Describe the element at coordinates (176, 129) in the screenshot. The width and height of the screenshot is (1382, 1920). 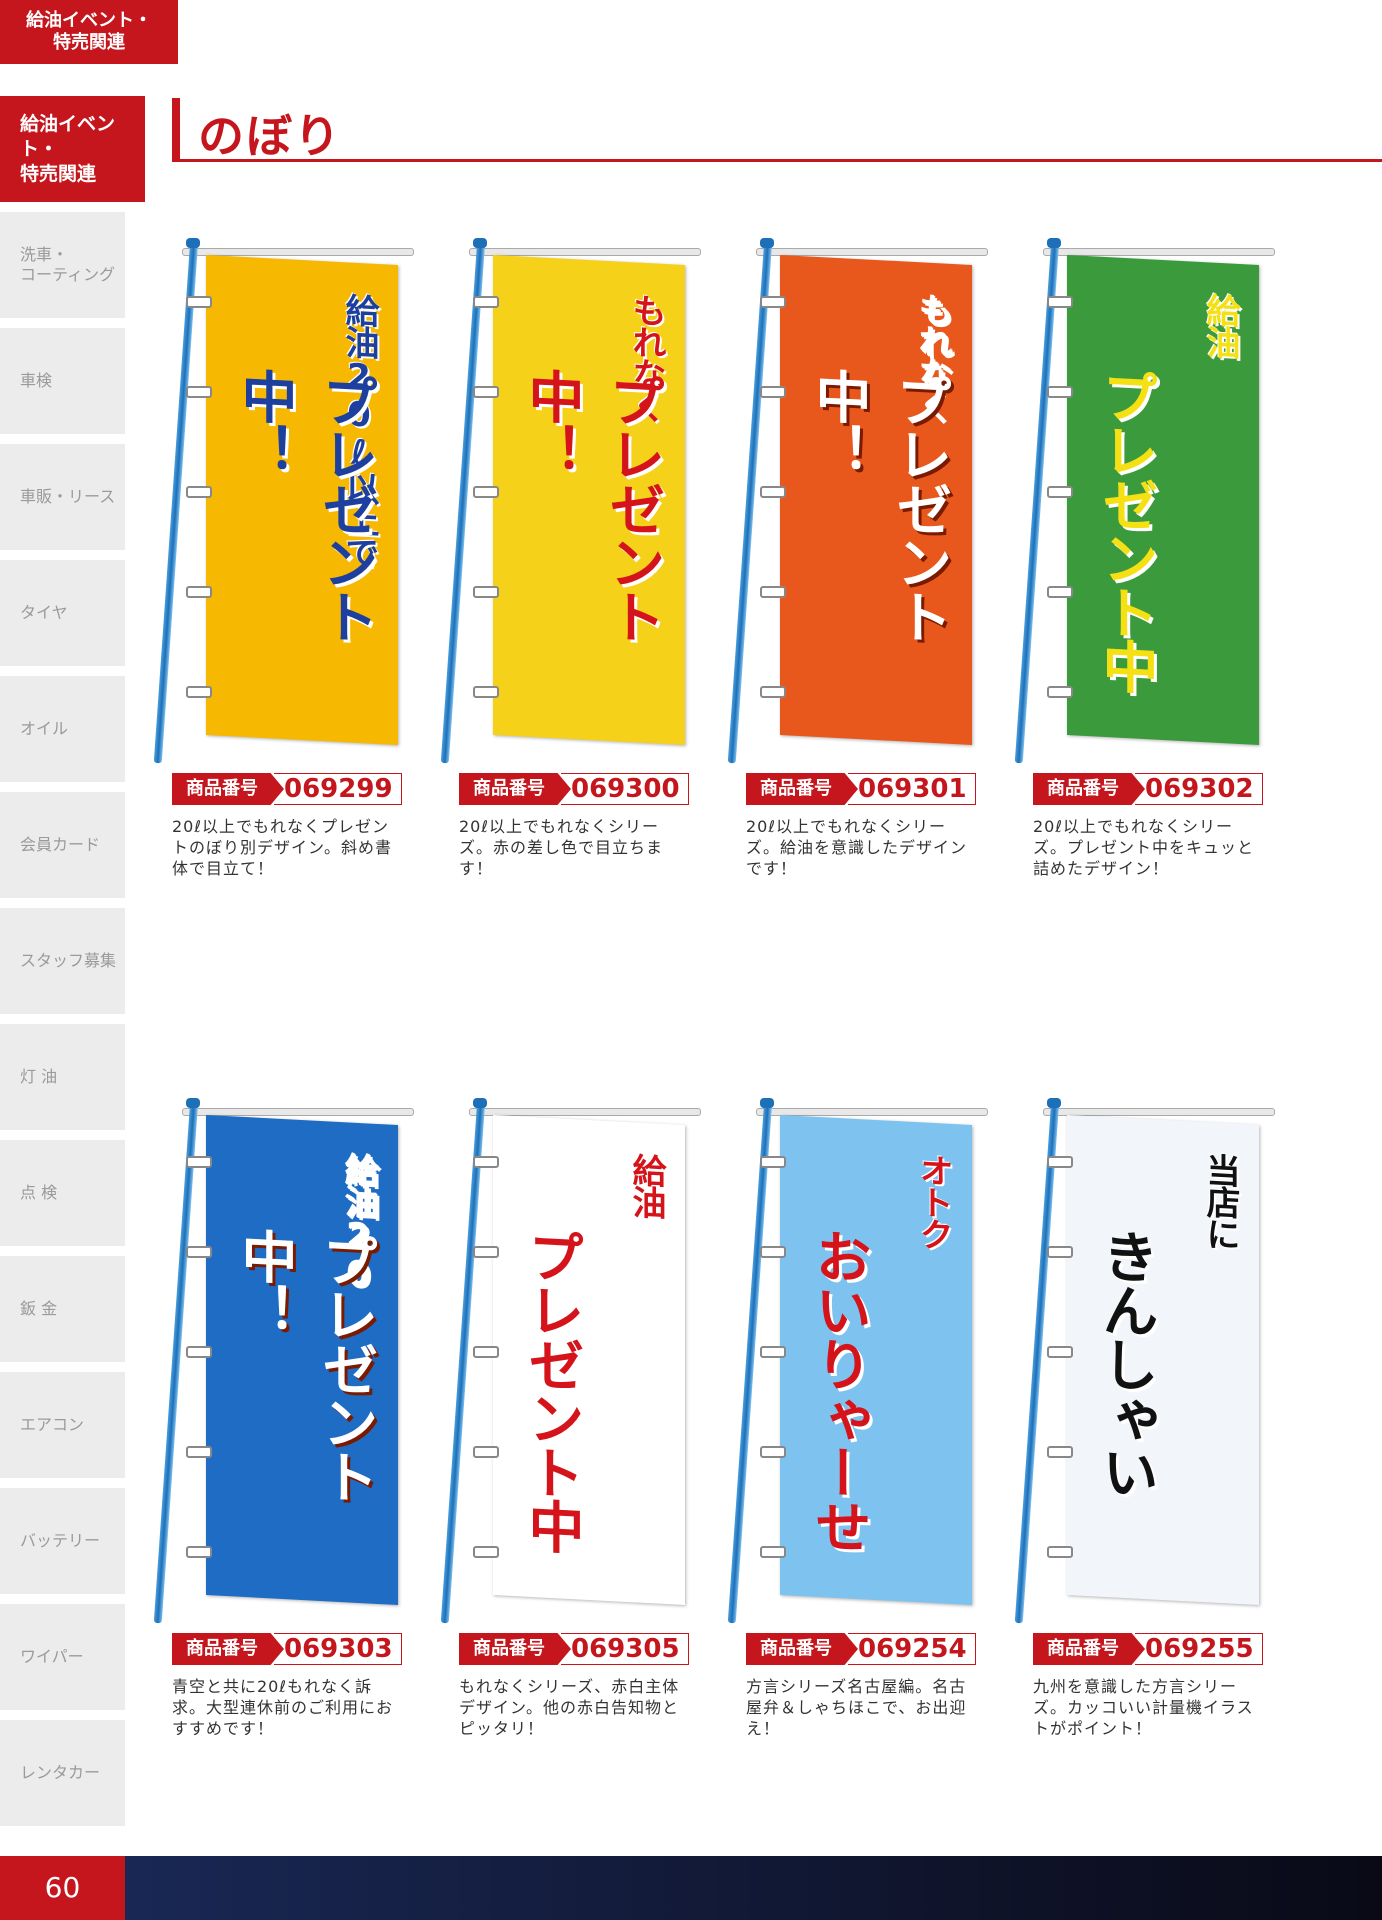
I see `title-accent-bar` at that location.